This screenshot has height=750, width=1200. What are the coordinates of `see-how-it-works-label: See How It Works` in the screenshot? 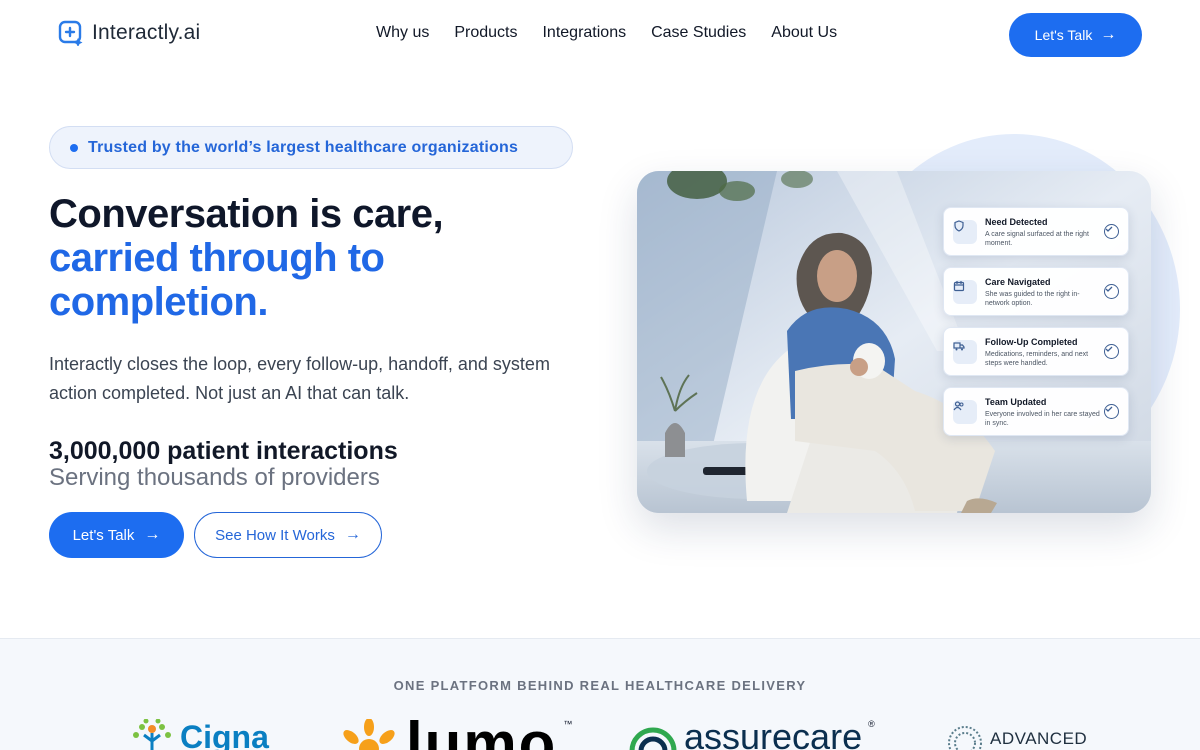 It's located at (275, 535).